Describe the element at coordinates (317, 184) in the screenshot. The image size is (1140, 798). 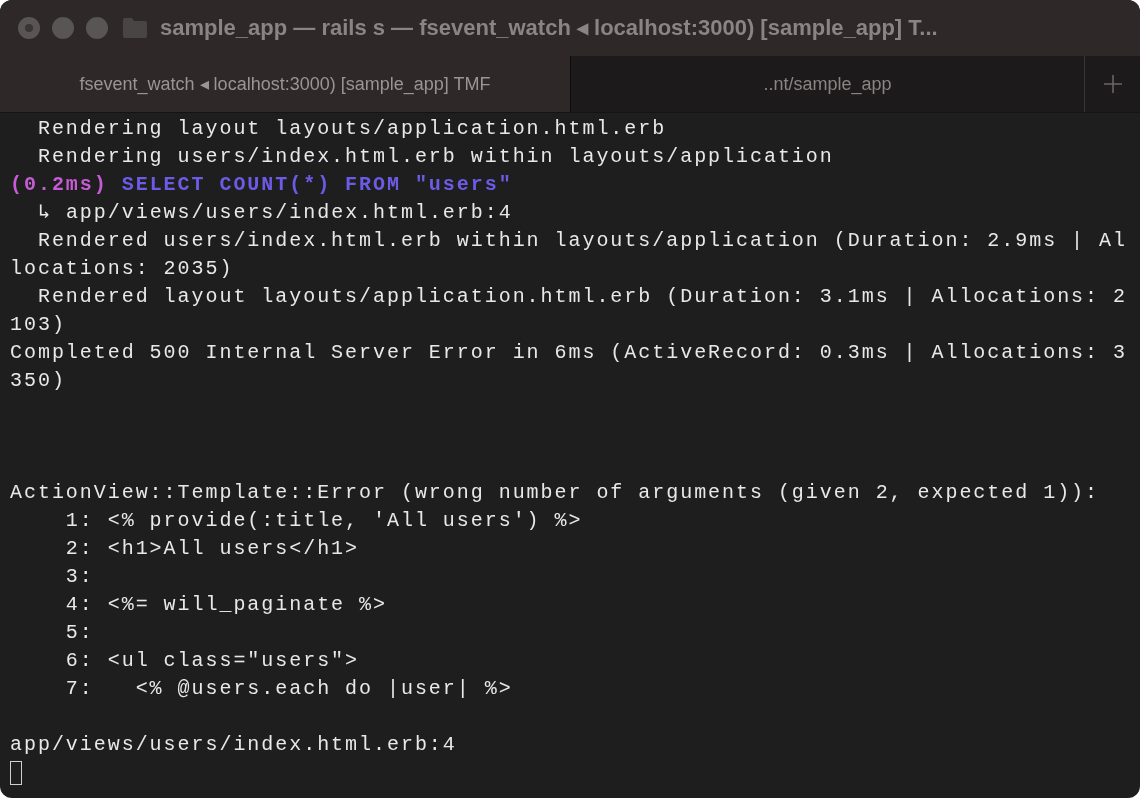
I see `sql-query: SELECT COUNT(*) FROM "users"` at that location.